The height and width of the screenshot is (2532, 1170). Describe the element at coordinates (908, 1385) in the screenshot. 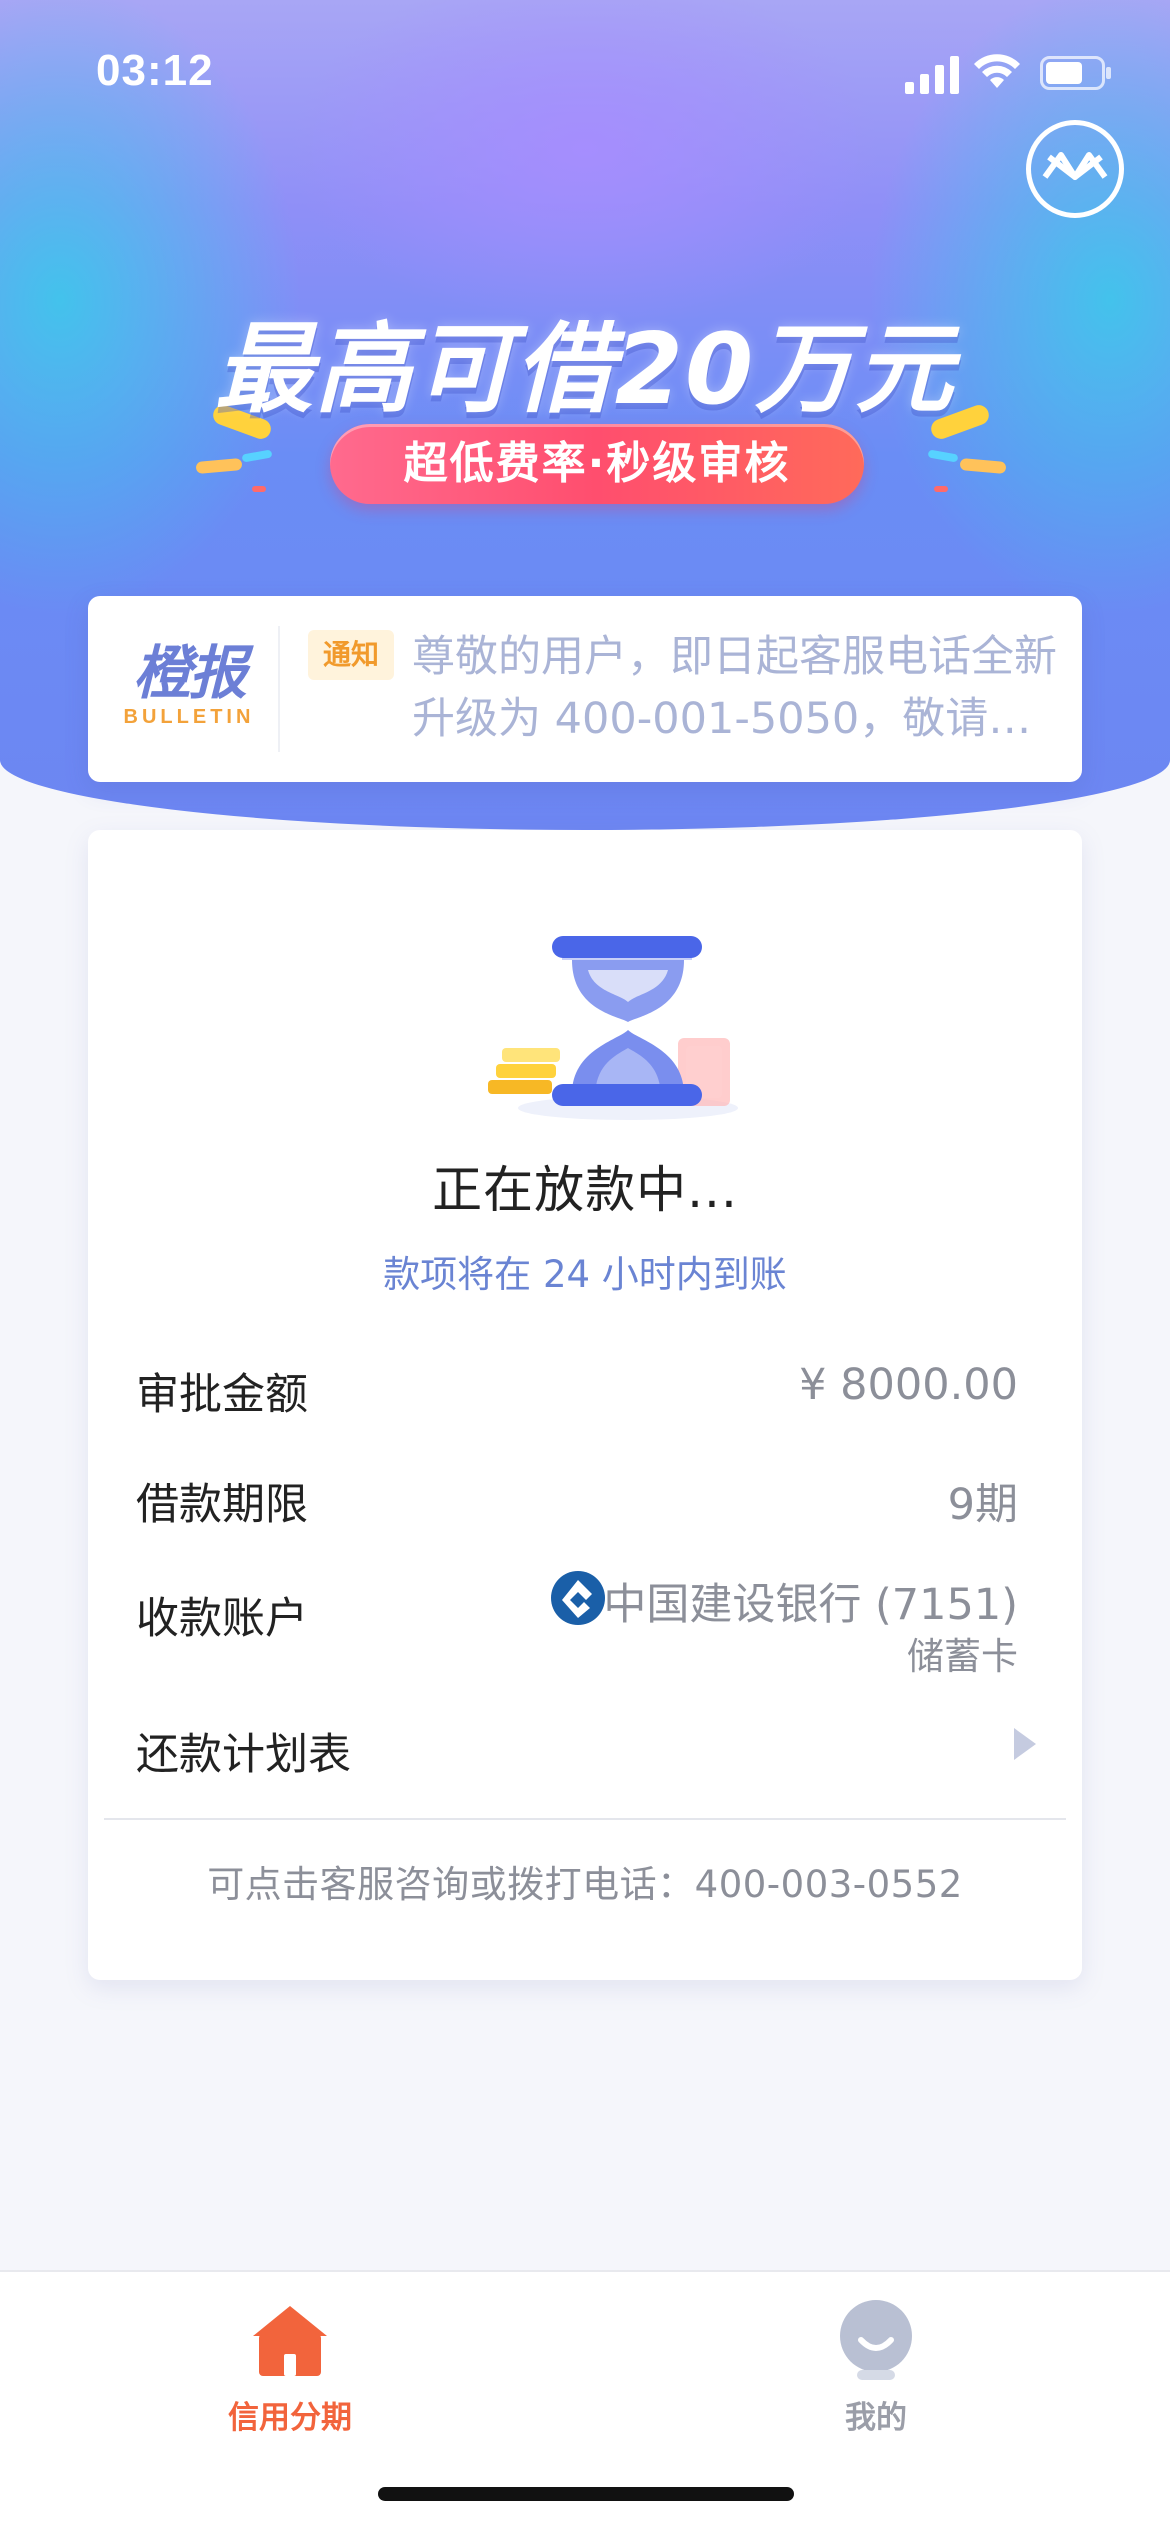

I see `amount-value: ¥ 8000.00` at that location.